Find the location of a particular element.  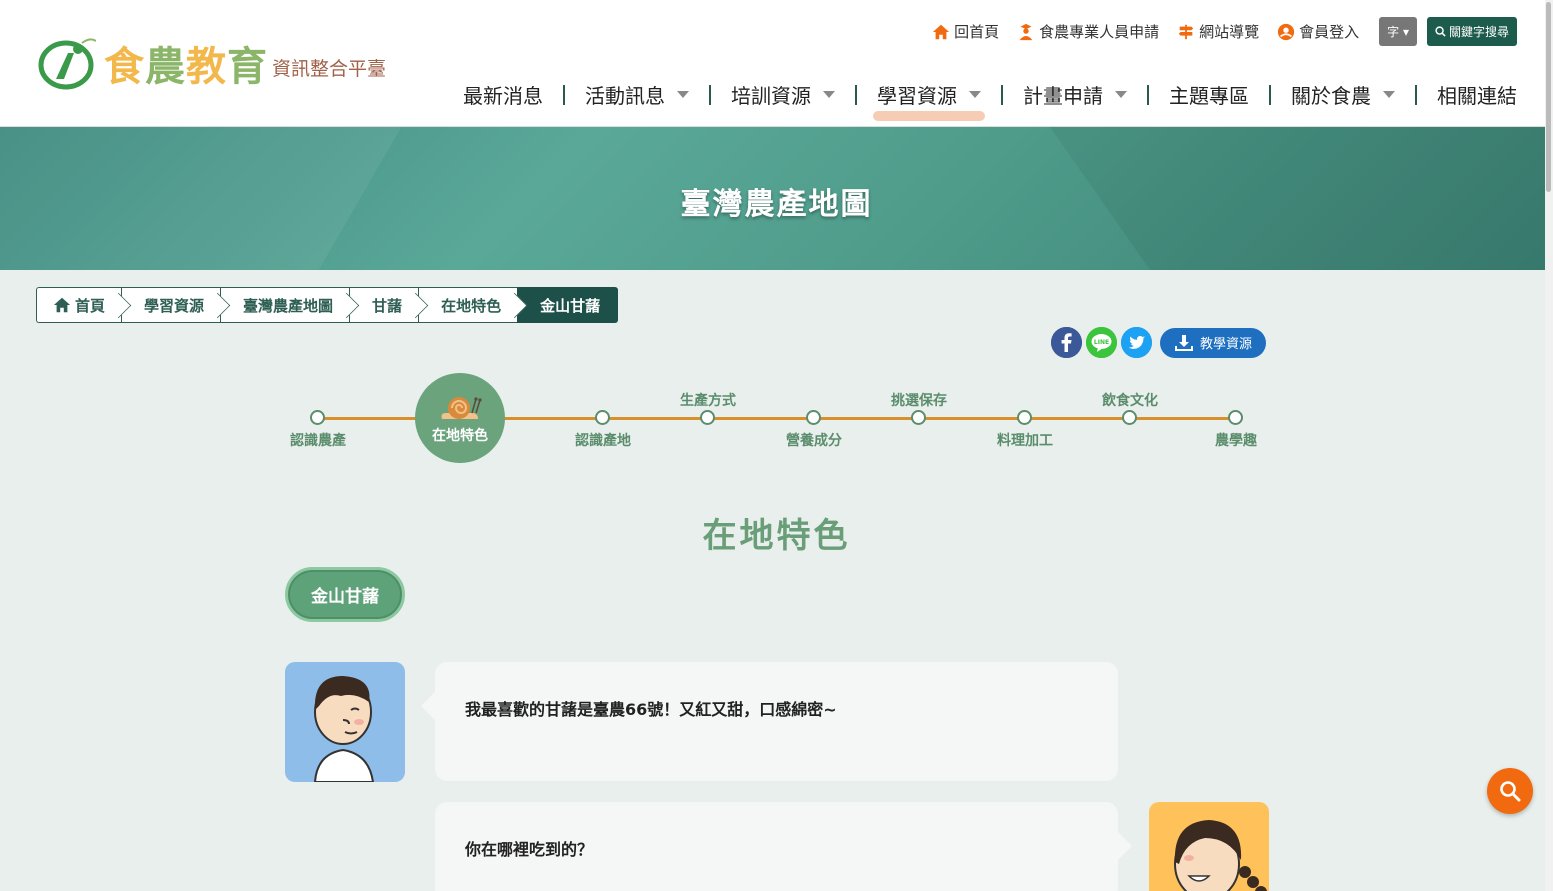

nav-label: 學習資源 is located at coordinates (917, 96).